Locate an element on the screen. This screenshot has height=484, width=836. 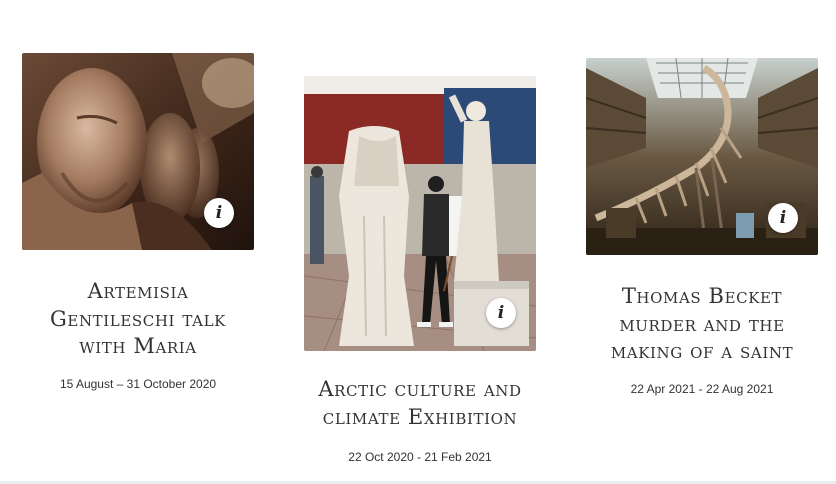
title-line: Artemisia is located at coordinates (138, 291).